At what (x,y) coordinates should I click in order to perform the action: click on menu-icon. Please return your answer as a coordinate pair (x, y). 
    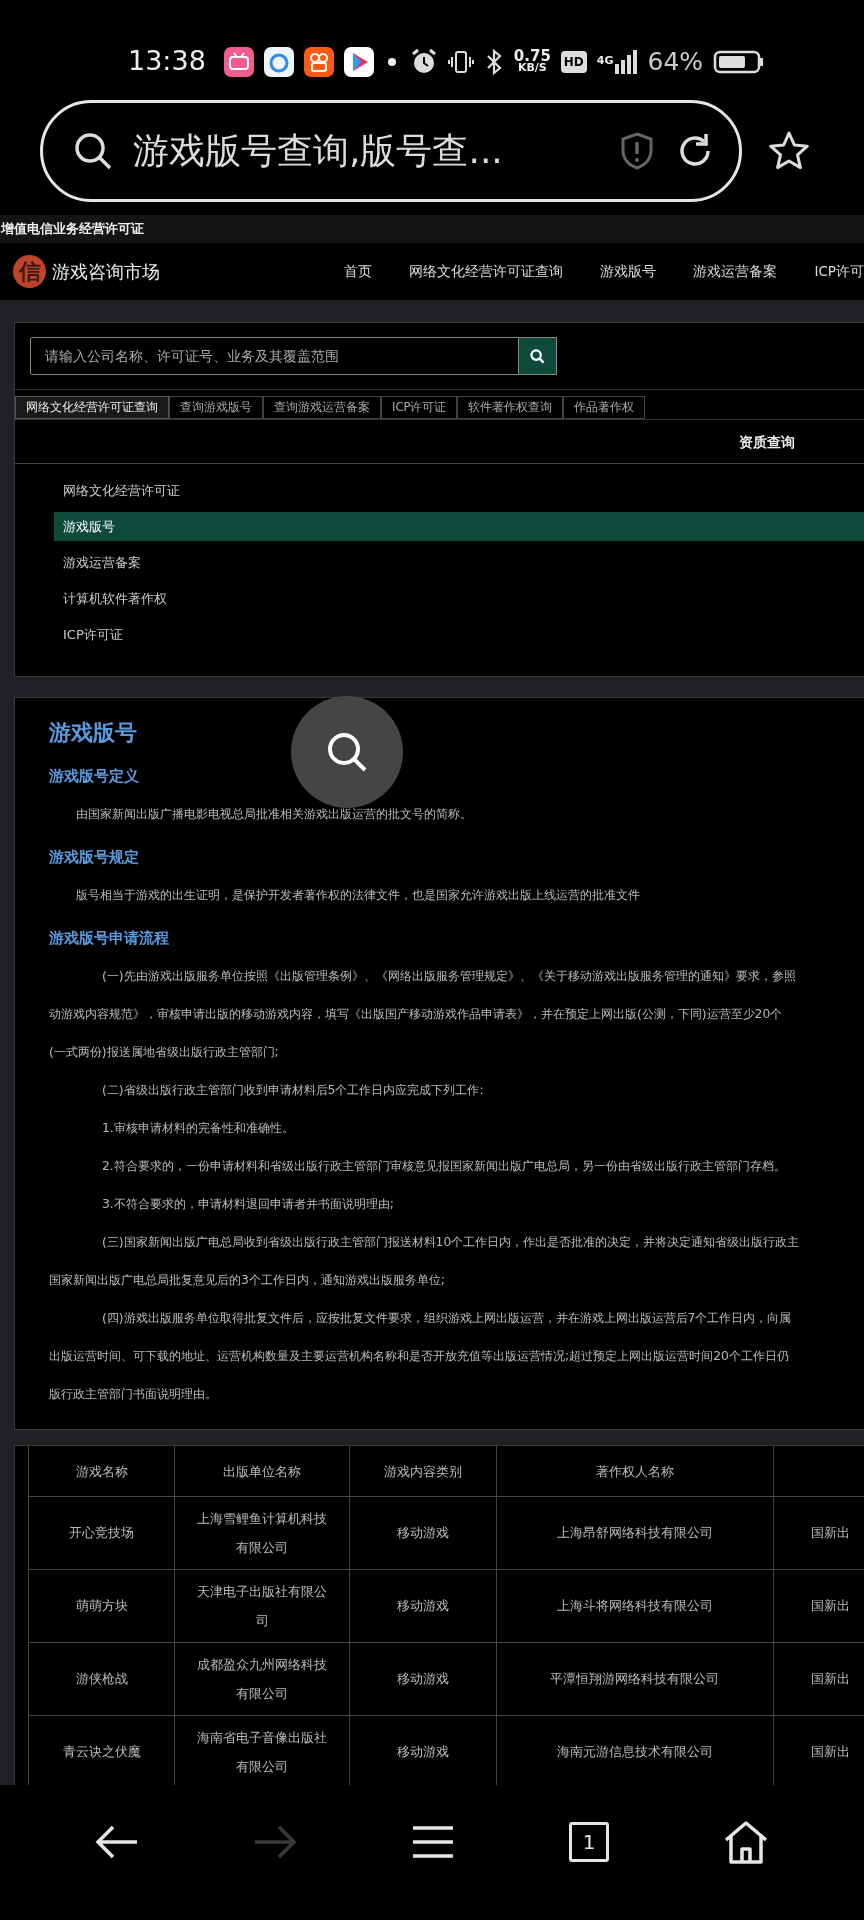
    Looking at the image, I should click on (433, 1841).